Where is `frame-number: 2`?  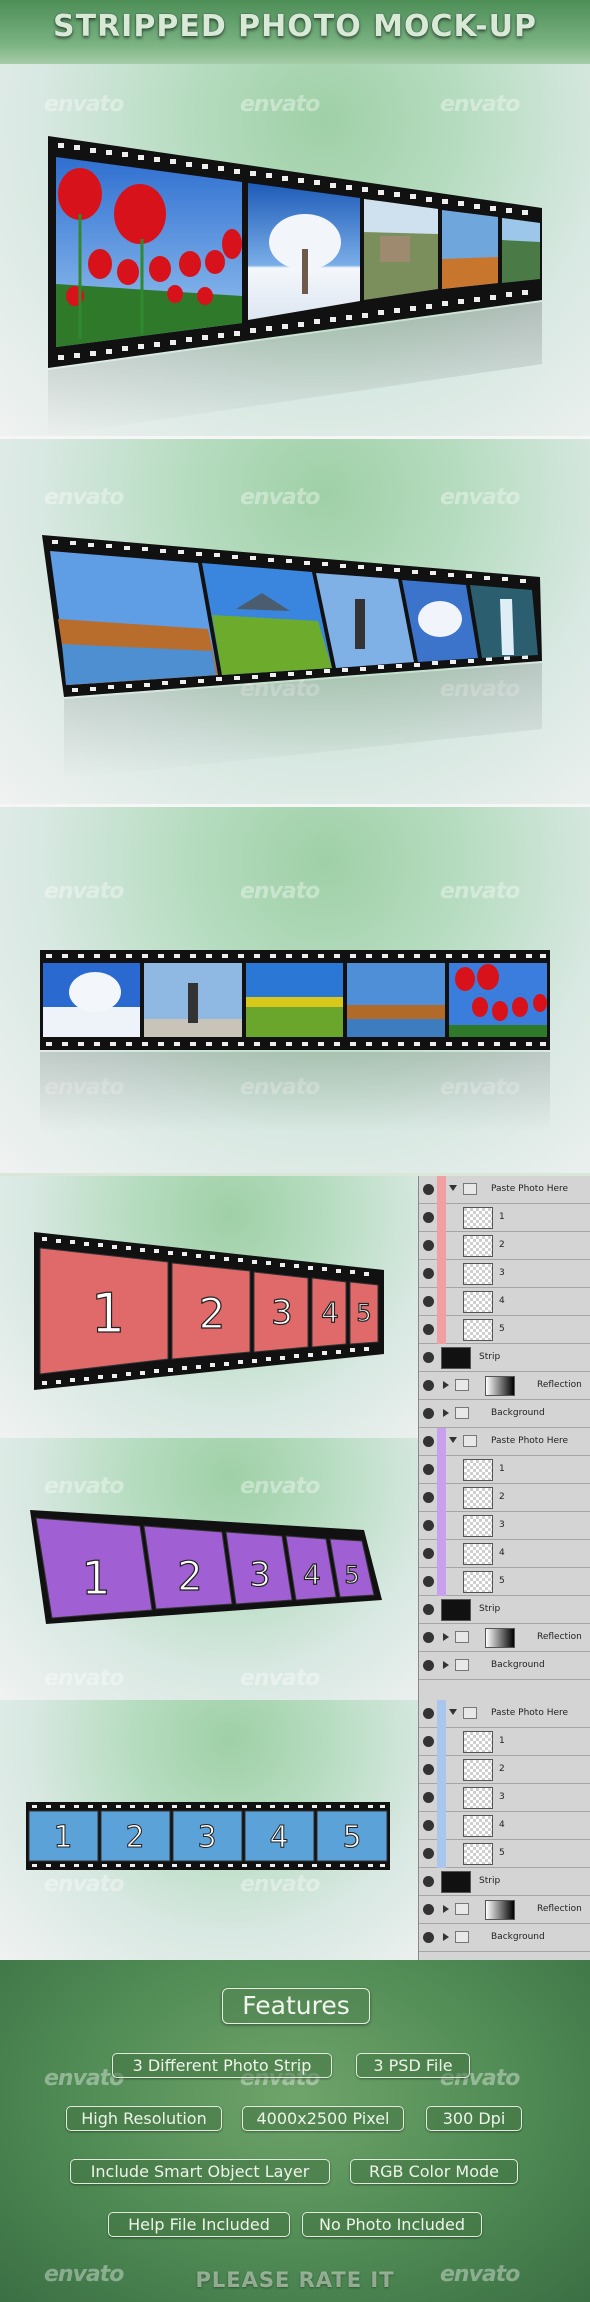
frame-number: 2 is located at coordinates (189, 1577).